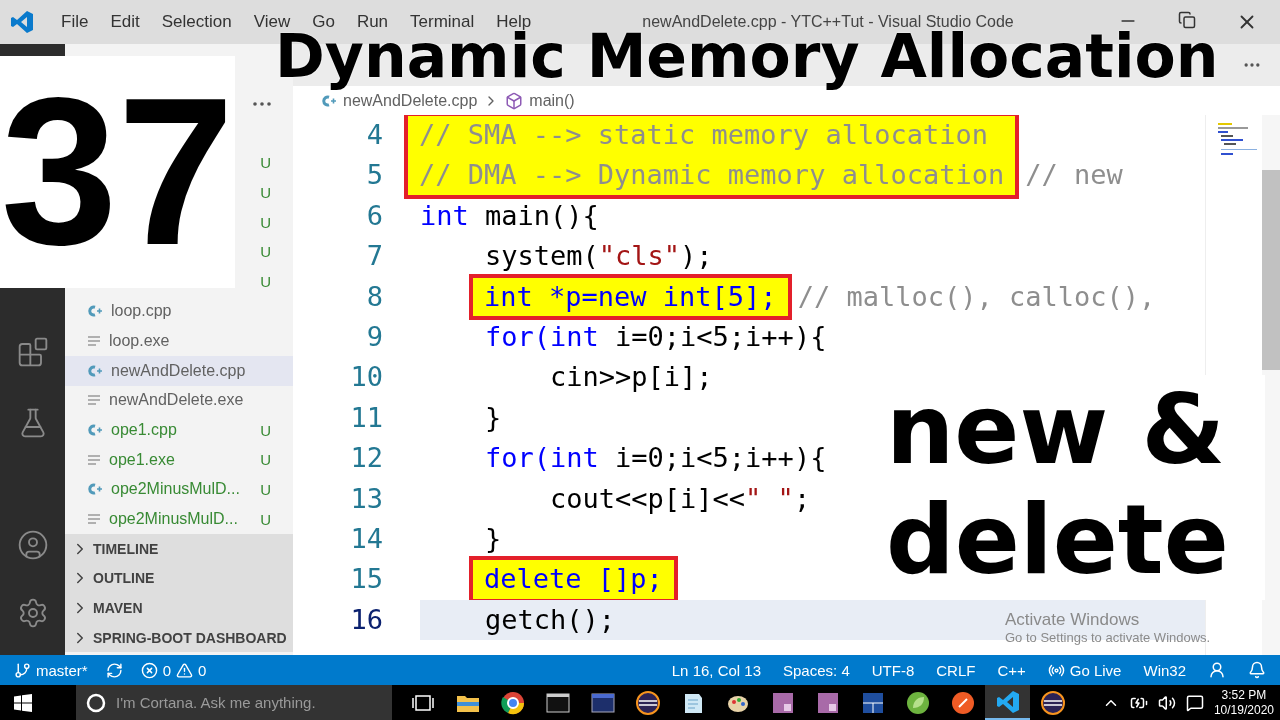  I want to click on code-text: // SMA --> static memory allocation, so click(703, 135).